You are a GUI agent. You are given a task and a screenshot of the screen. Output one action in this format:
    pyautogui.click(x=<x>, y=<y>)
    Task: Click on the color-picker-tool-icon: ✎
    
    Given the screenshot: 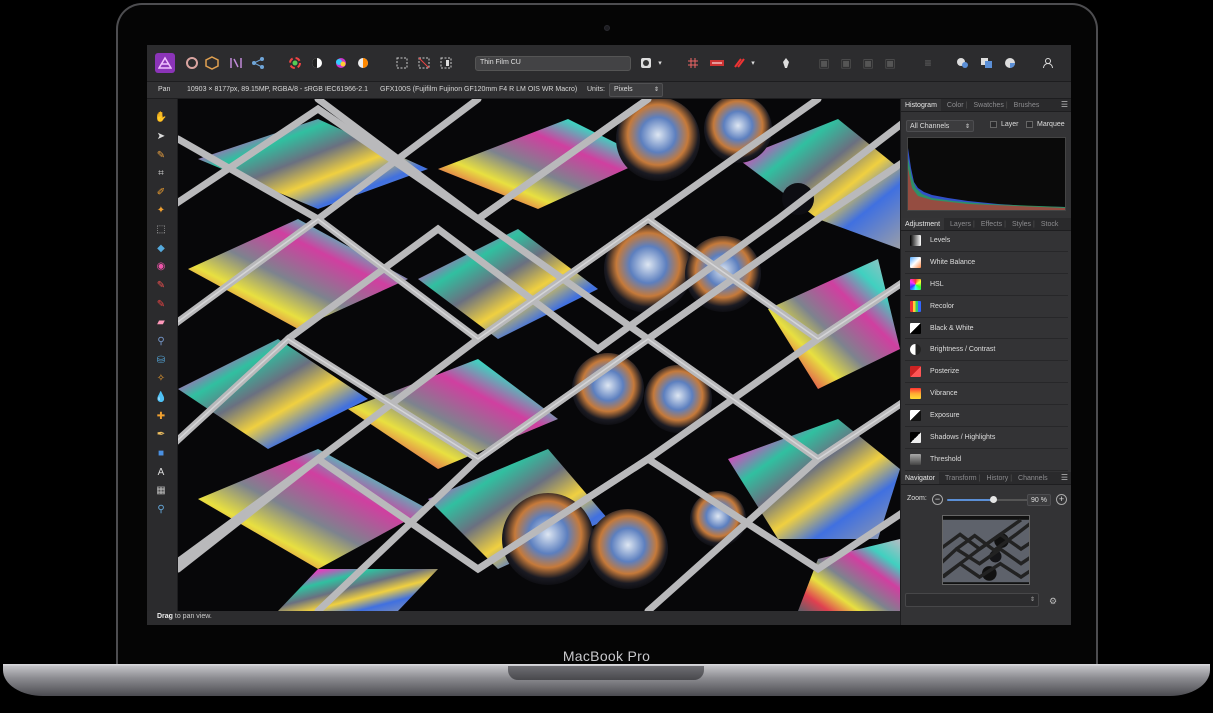 What is the action you would take?
    pyautogui.click(x=161, y=155)
    